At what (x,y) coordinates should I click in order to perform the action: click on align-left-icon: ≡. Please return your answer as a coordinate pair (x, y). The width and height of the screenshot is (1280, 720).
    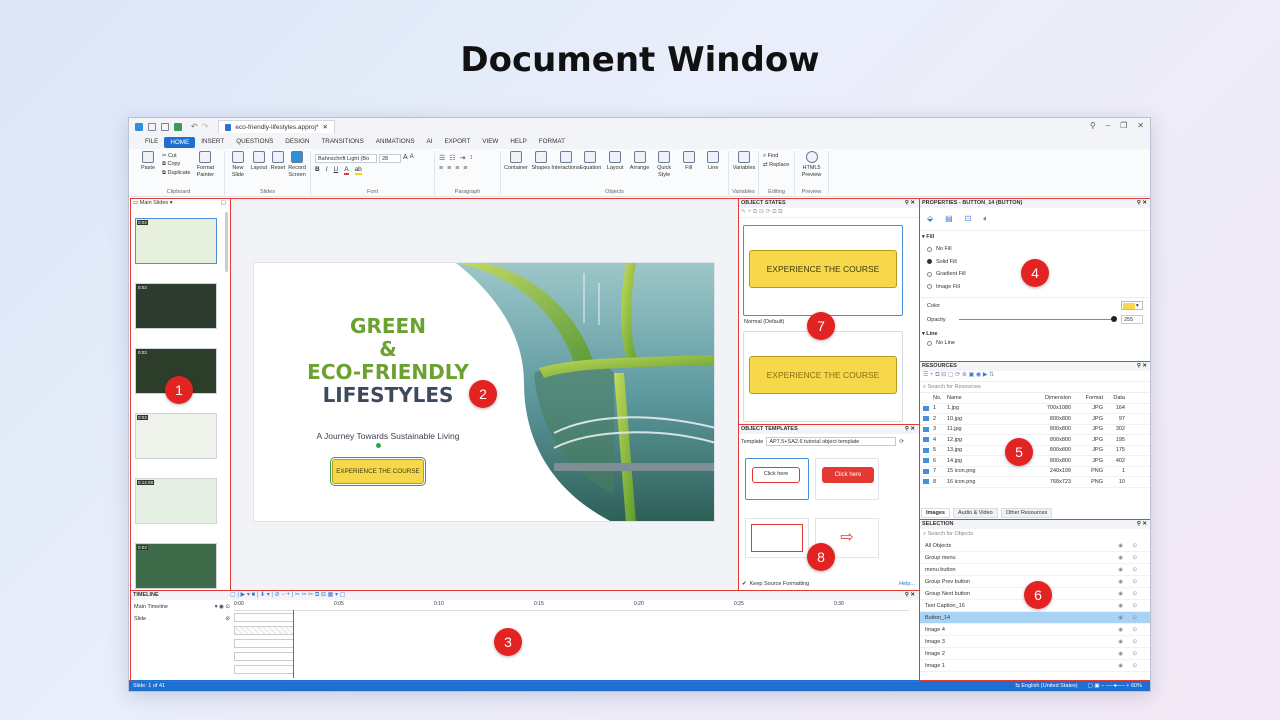
    Looking at the image, I should click on (441, 168).